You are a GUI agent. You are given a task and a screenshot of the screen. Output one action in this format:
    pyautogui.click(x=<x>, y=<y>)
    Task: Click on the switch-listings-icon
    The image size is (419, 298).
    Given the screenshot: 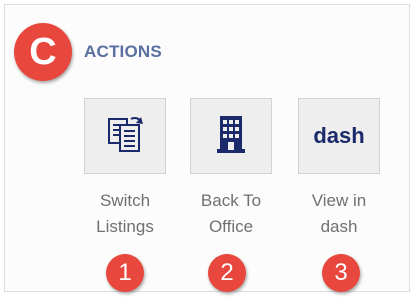 What is the action you would take?
    pyautogui.click(x=125, y=136)
    